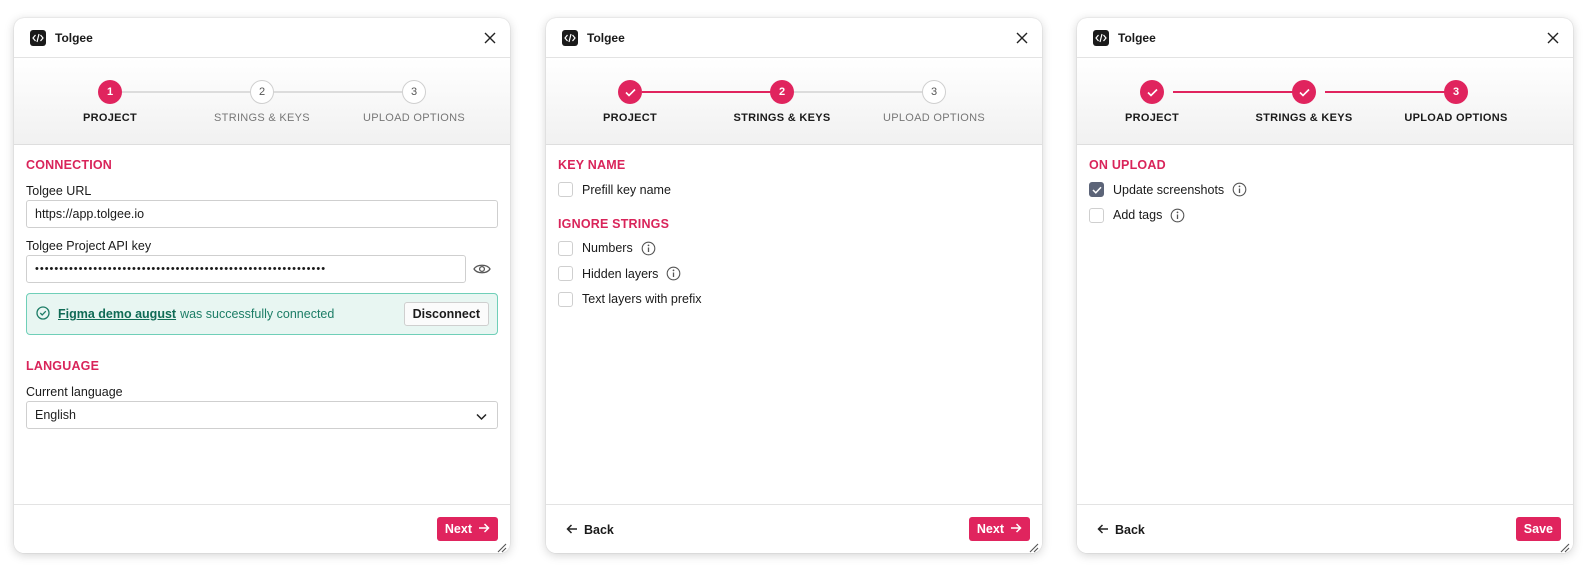 The image size is (1594, 571). I want to click on section-title-ignore-strings: IGNORE STRINGS, so click(614, 223).